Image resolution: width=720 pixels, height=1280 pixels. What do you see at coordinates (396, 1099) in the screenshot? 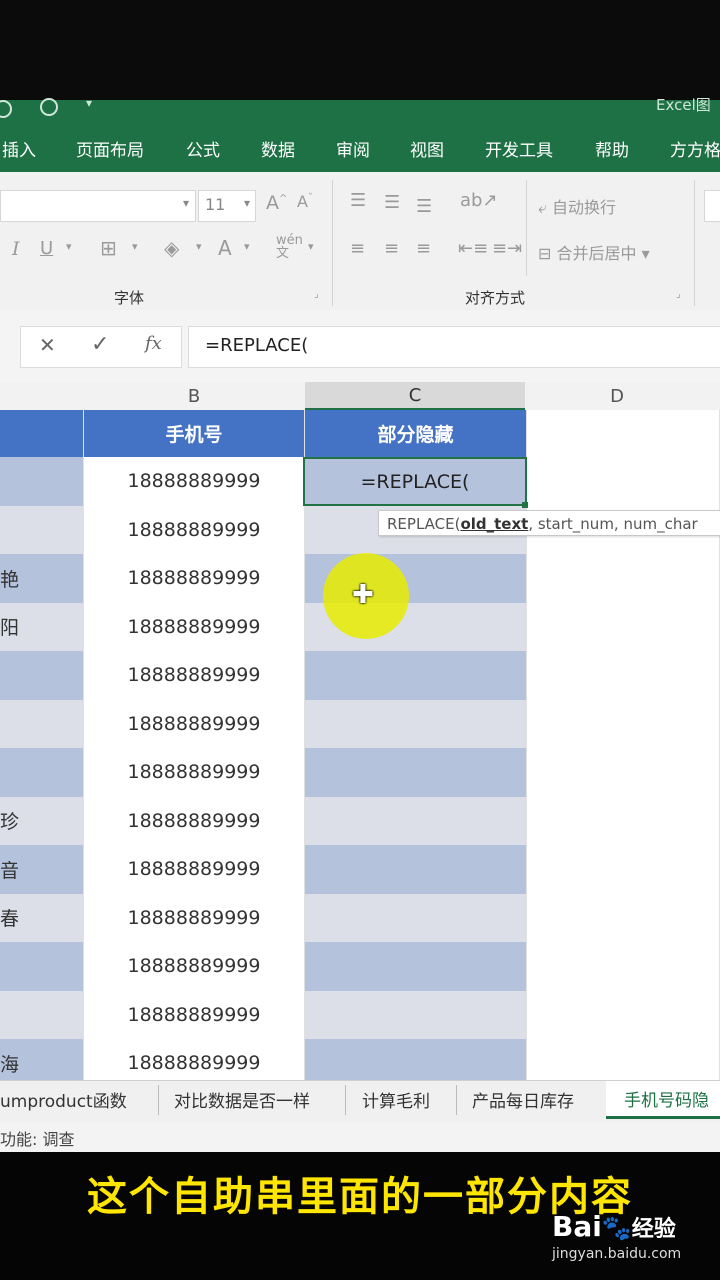
I see `sheet-tab-margin: 计算毛利` at bounding box center [396, 1099].